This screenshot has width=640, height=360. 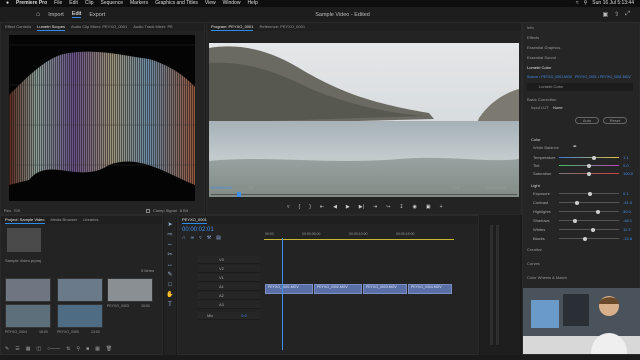 What do you see at coordinates (361, 207) in the screenshot?
I see `step-forward-icon: ▶|` at bounding box center [361, 207].